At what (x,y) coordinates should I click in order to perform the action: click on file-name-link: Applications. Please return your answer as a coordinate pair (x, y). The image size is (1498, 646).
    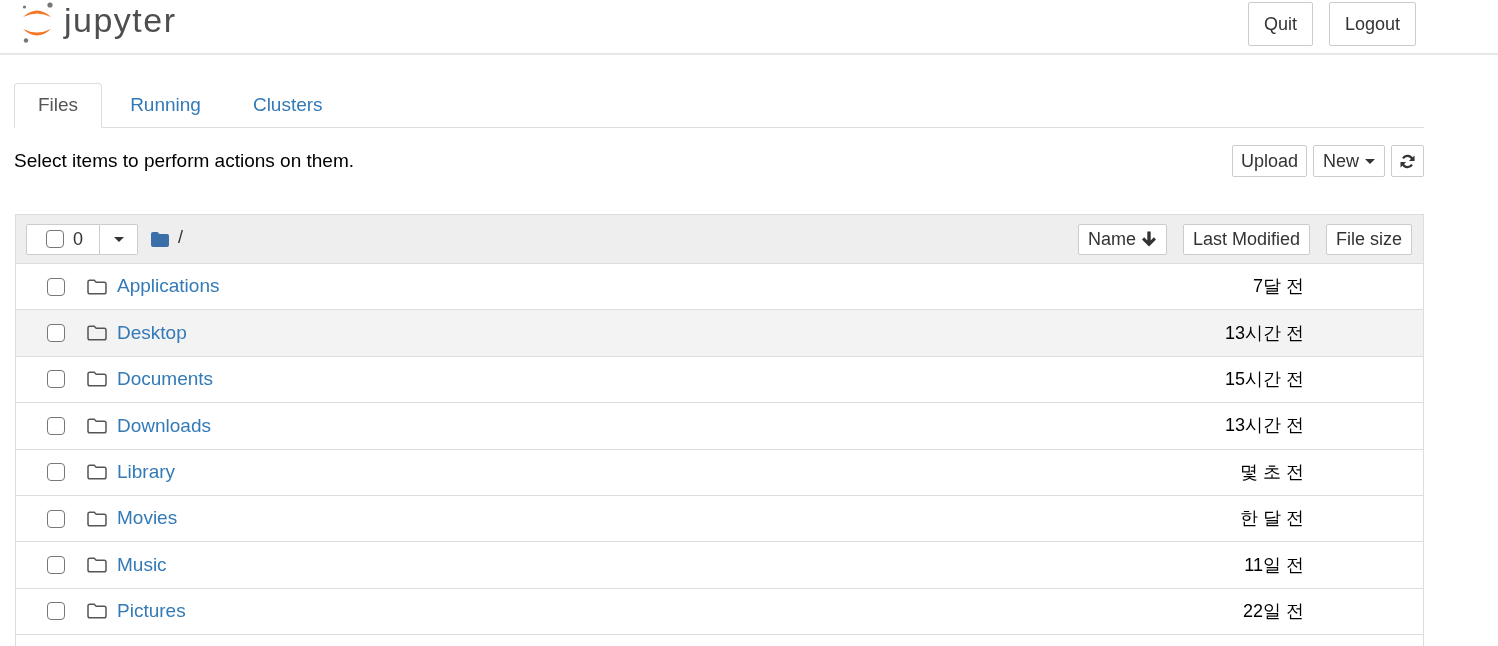
    Looking at the image, I should click on (168, 286).